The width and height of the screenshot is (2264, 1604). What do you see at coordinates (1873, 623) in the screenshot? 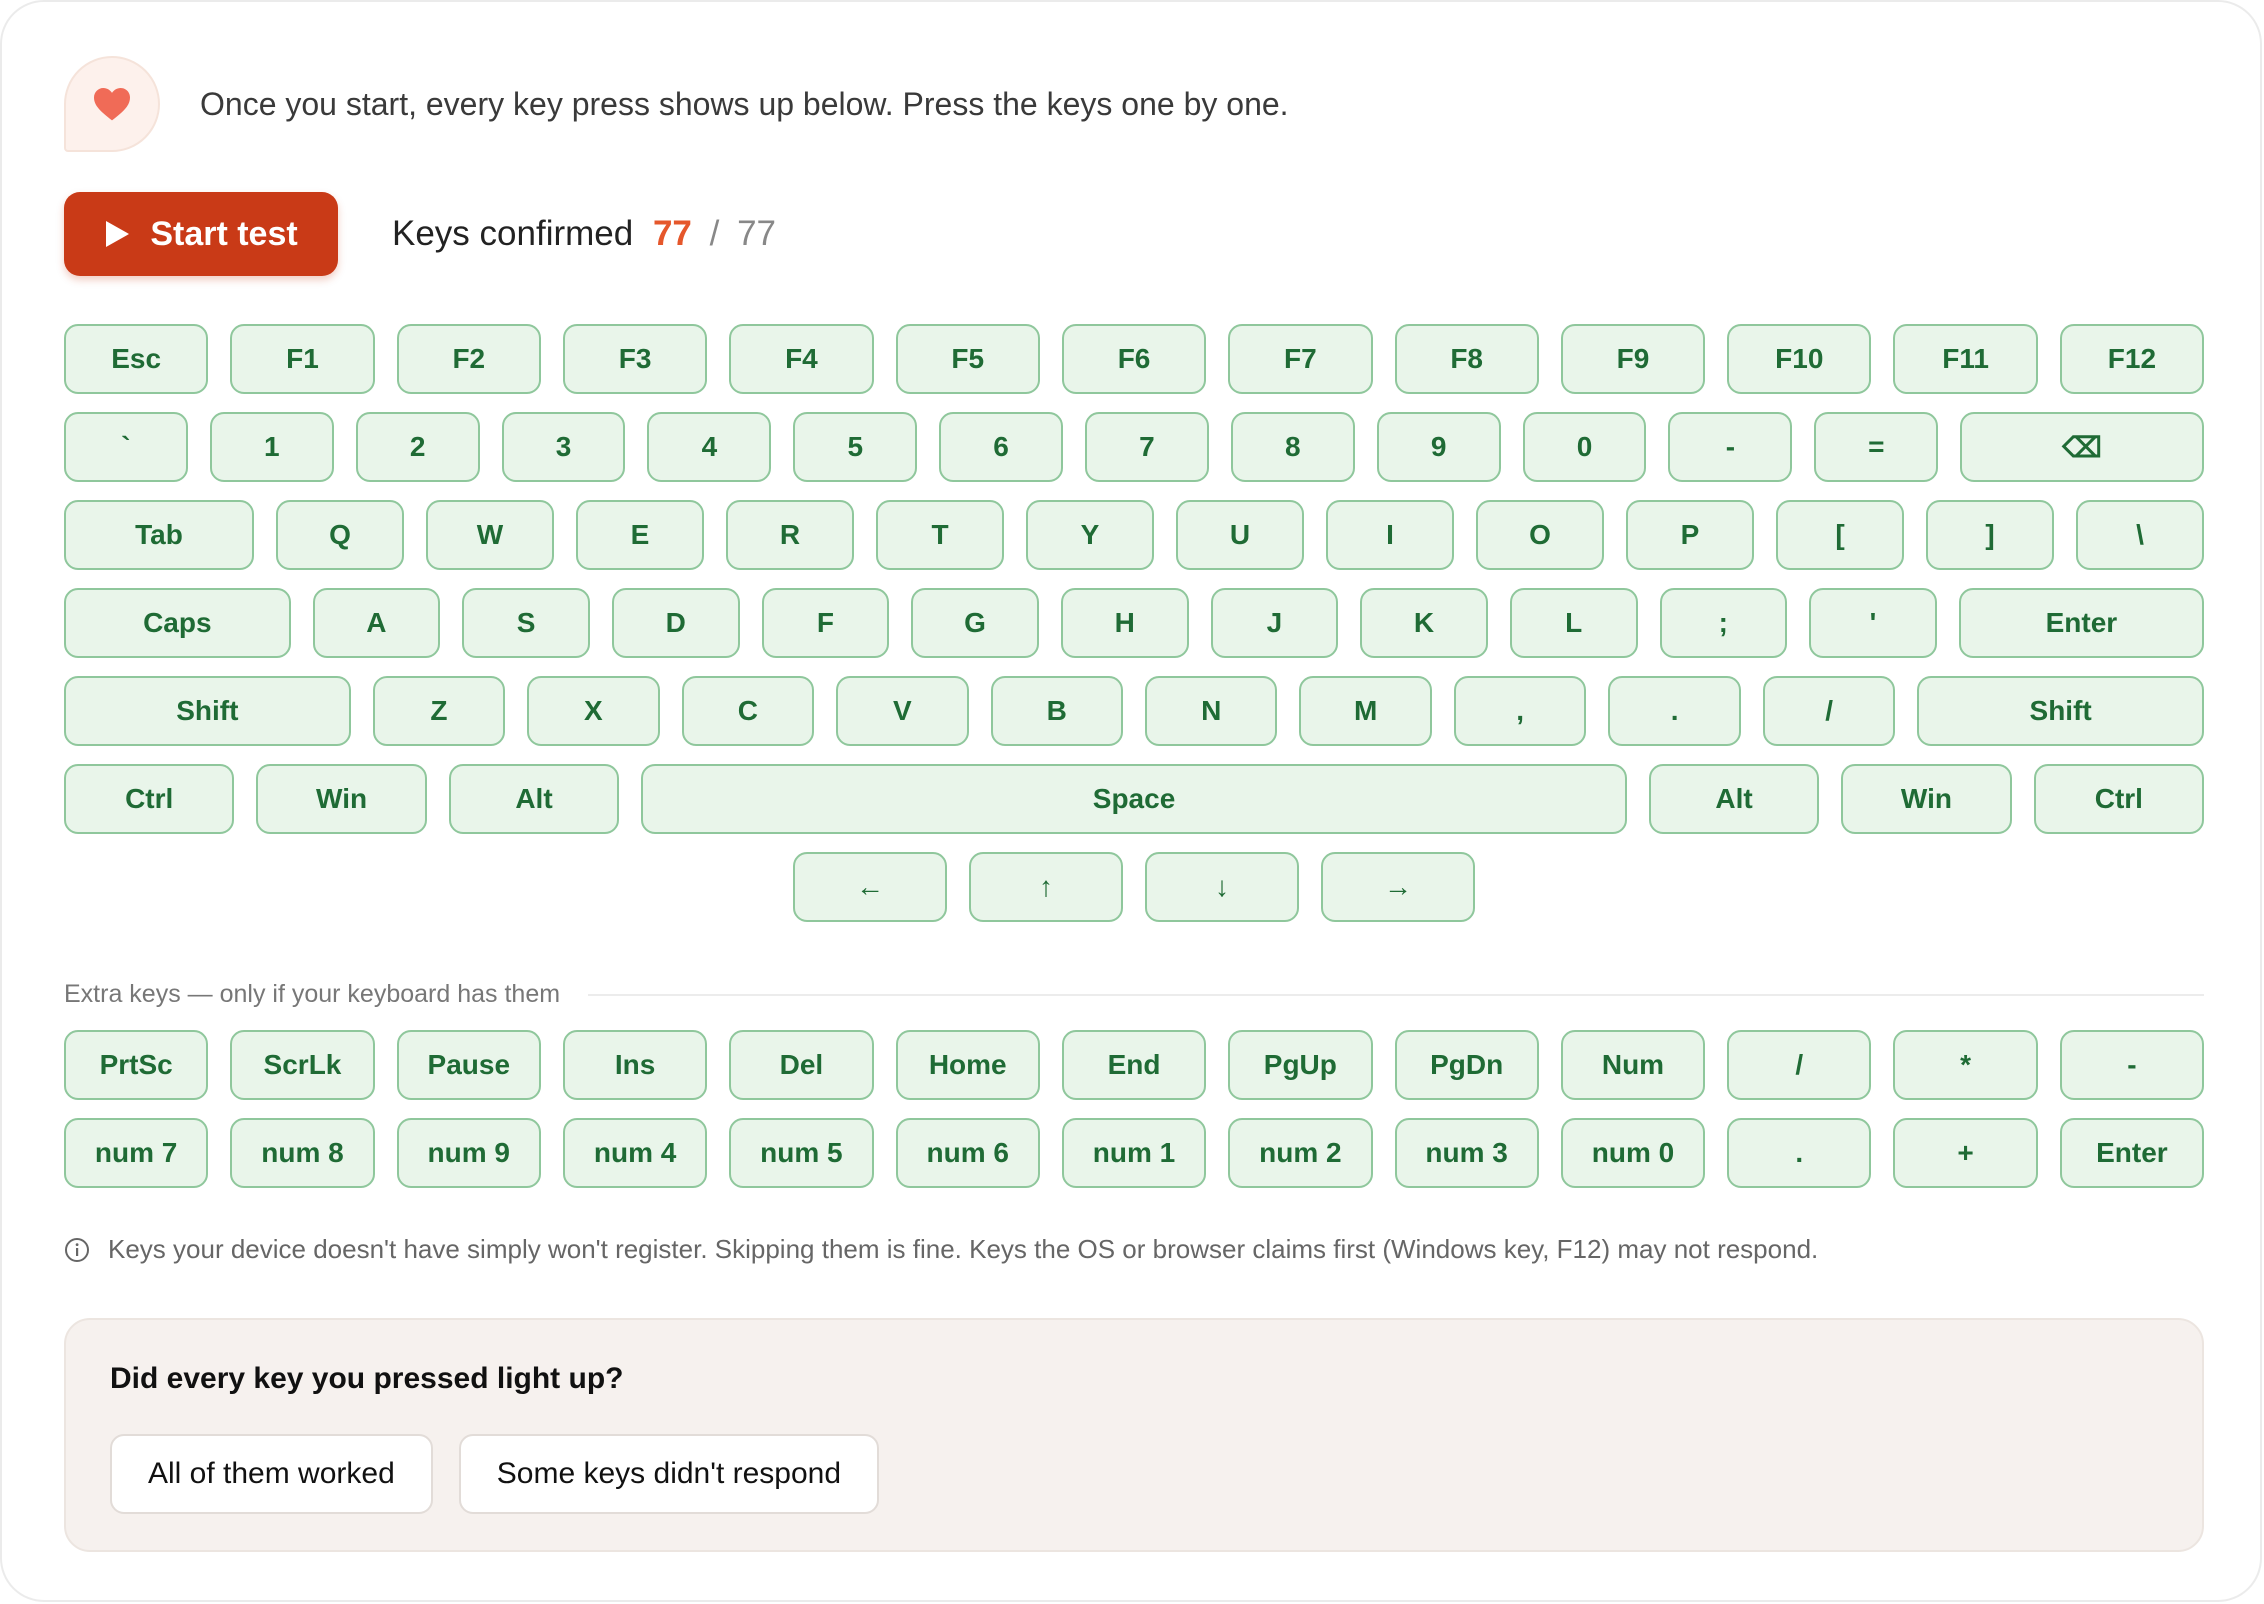
I see `key-quote: '` at bounding box center [1873, 623].